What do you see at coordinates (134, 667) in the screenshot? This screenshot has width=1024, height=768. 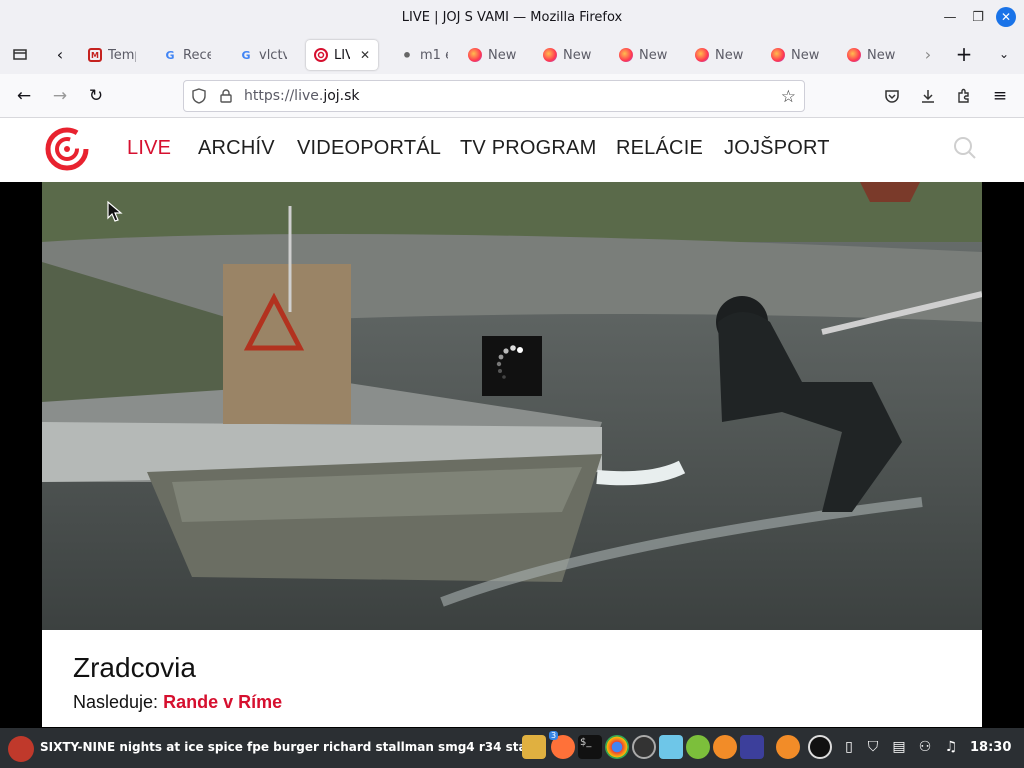 I see `show-title: Zradcovia` at bounding box center [134, 667].